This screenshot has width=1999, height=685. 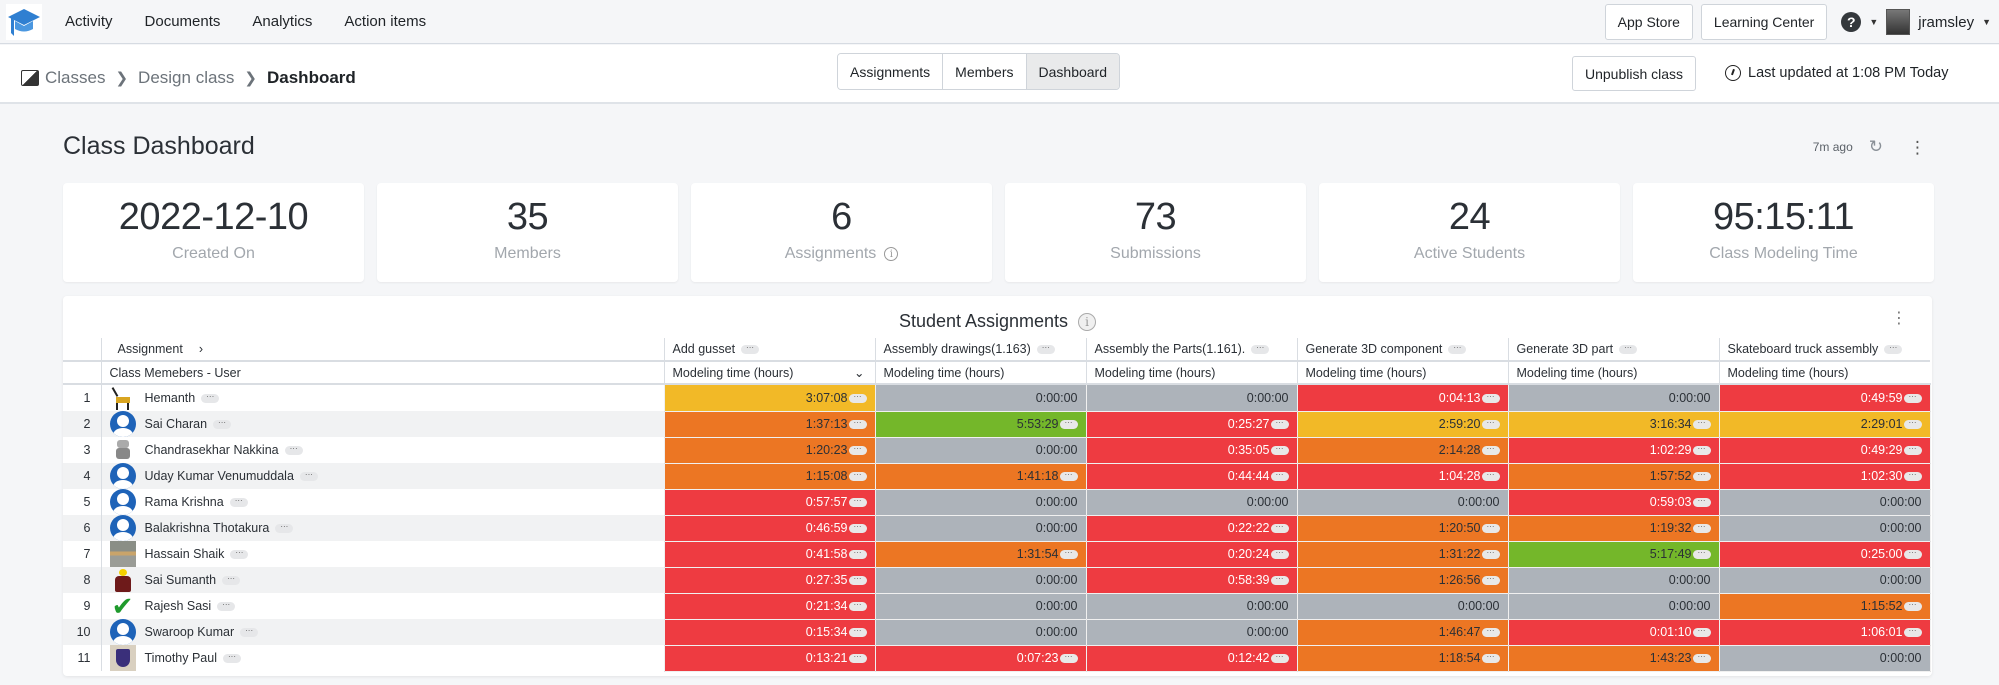 I want to click on member-name: Timothy Paul, so click(x=181, y=658).